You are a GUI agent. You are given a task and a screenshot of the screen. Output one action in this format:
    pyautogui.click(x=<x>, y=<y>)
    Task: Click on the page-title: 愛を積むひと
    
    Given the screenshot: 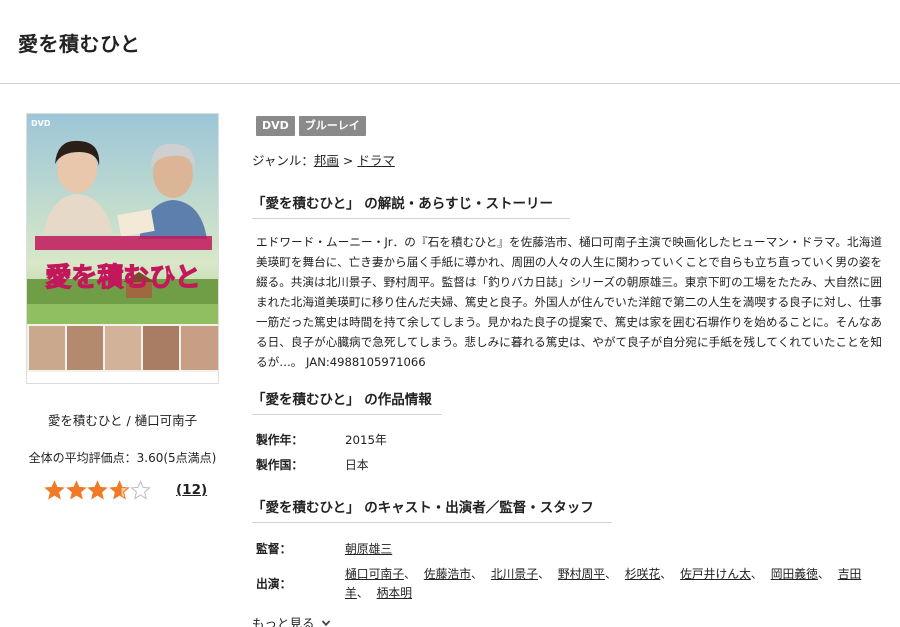 What is the action you would take?
    pyautogui.click(x=79, y=44)
    